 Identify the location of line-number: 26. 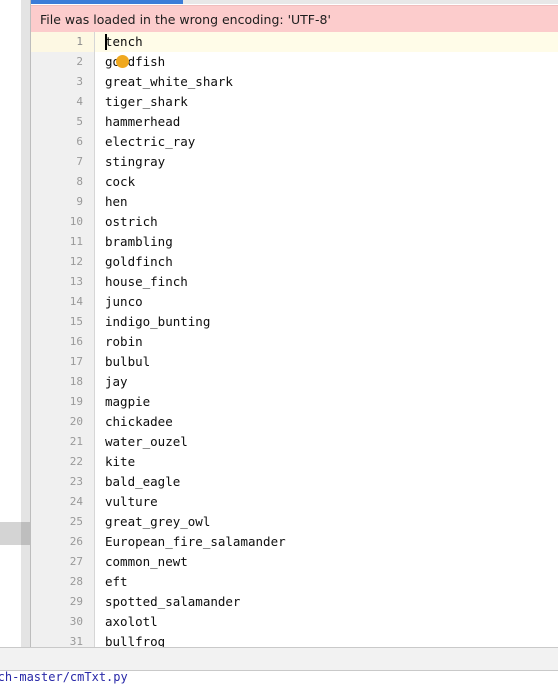
(76, 541).